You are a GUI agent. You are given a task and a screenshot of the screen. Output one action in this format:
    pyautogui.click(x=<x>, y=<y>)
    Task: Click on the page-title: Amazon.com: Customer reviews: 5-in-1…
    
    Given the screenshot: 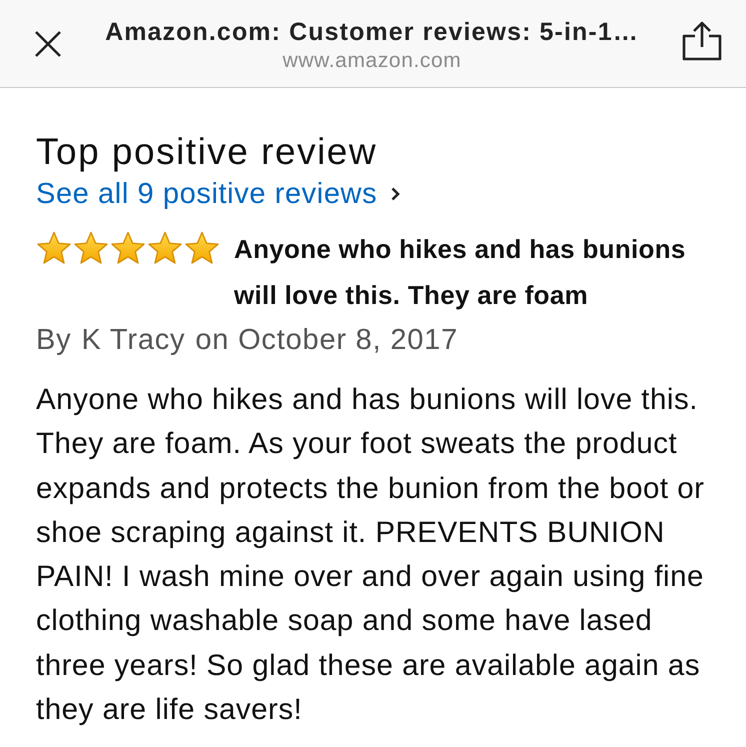 What is the action you would take?
    pyautogui.click(x=372, y=32)
    